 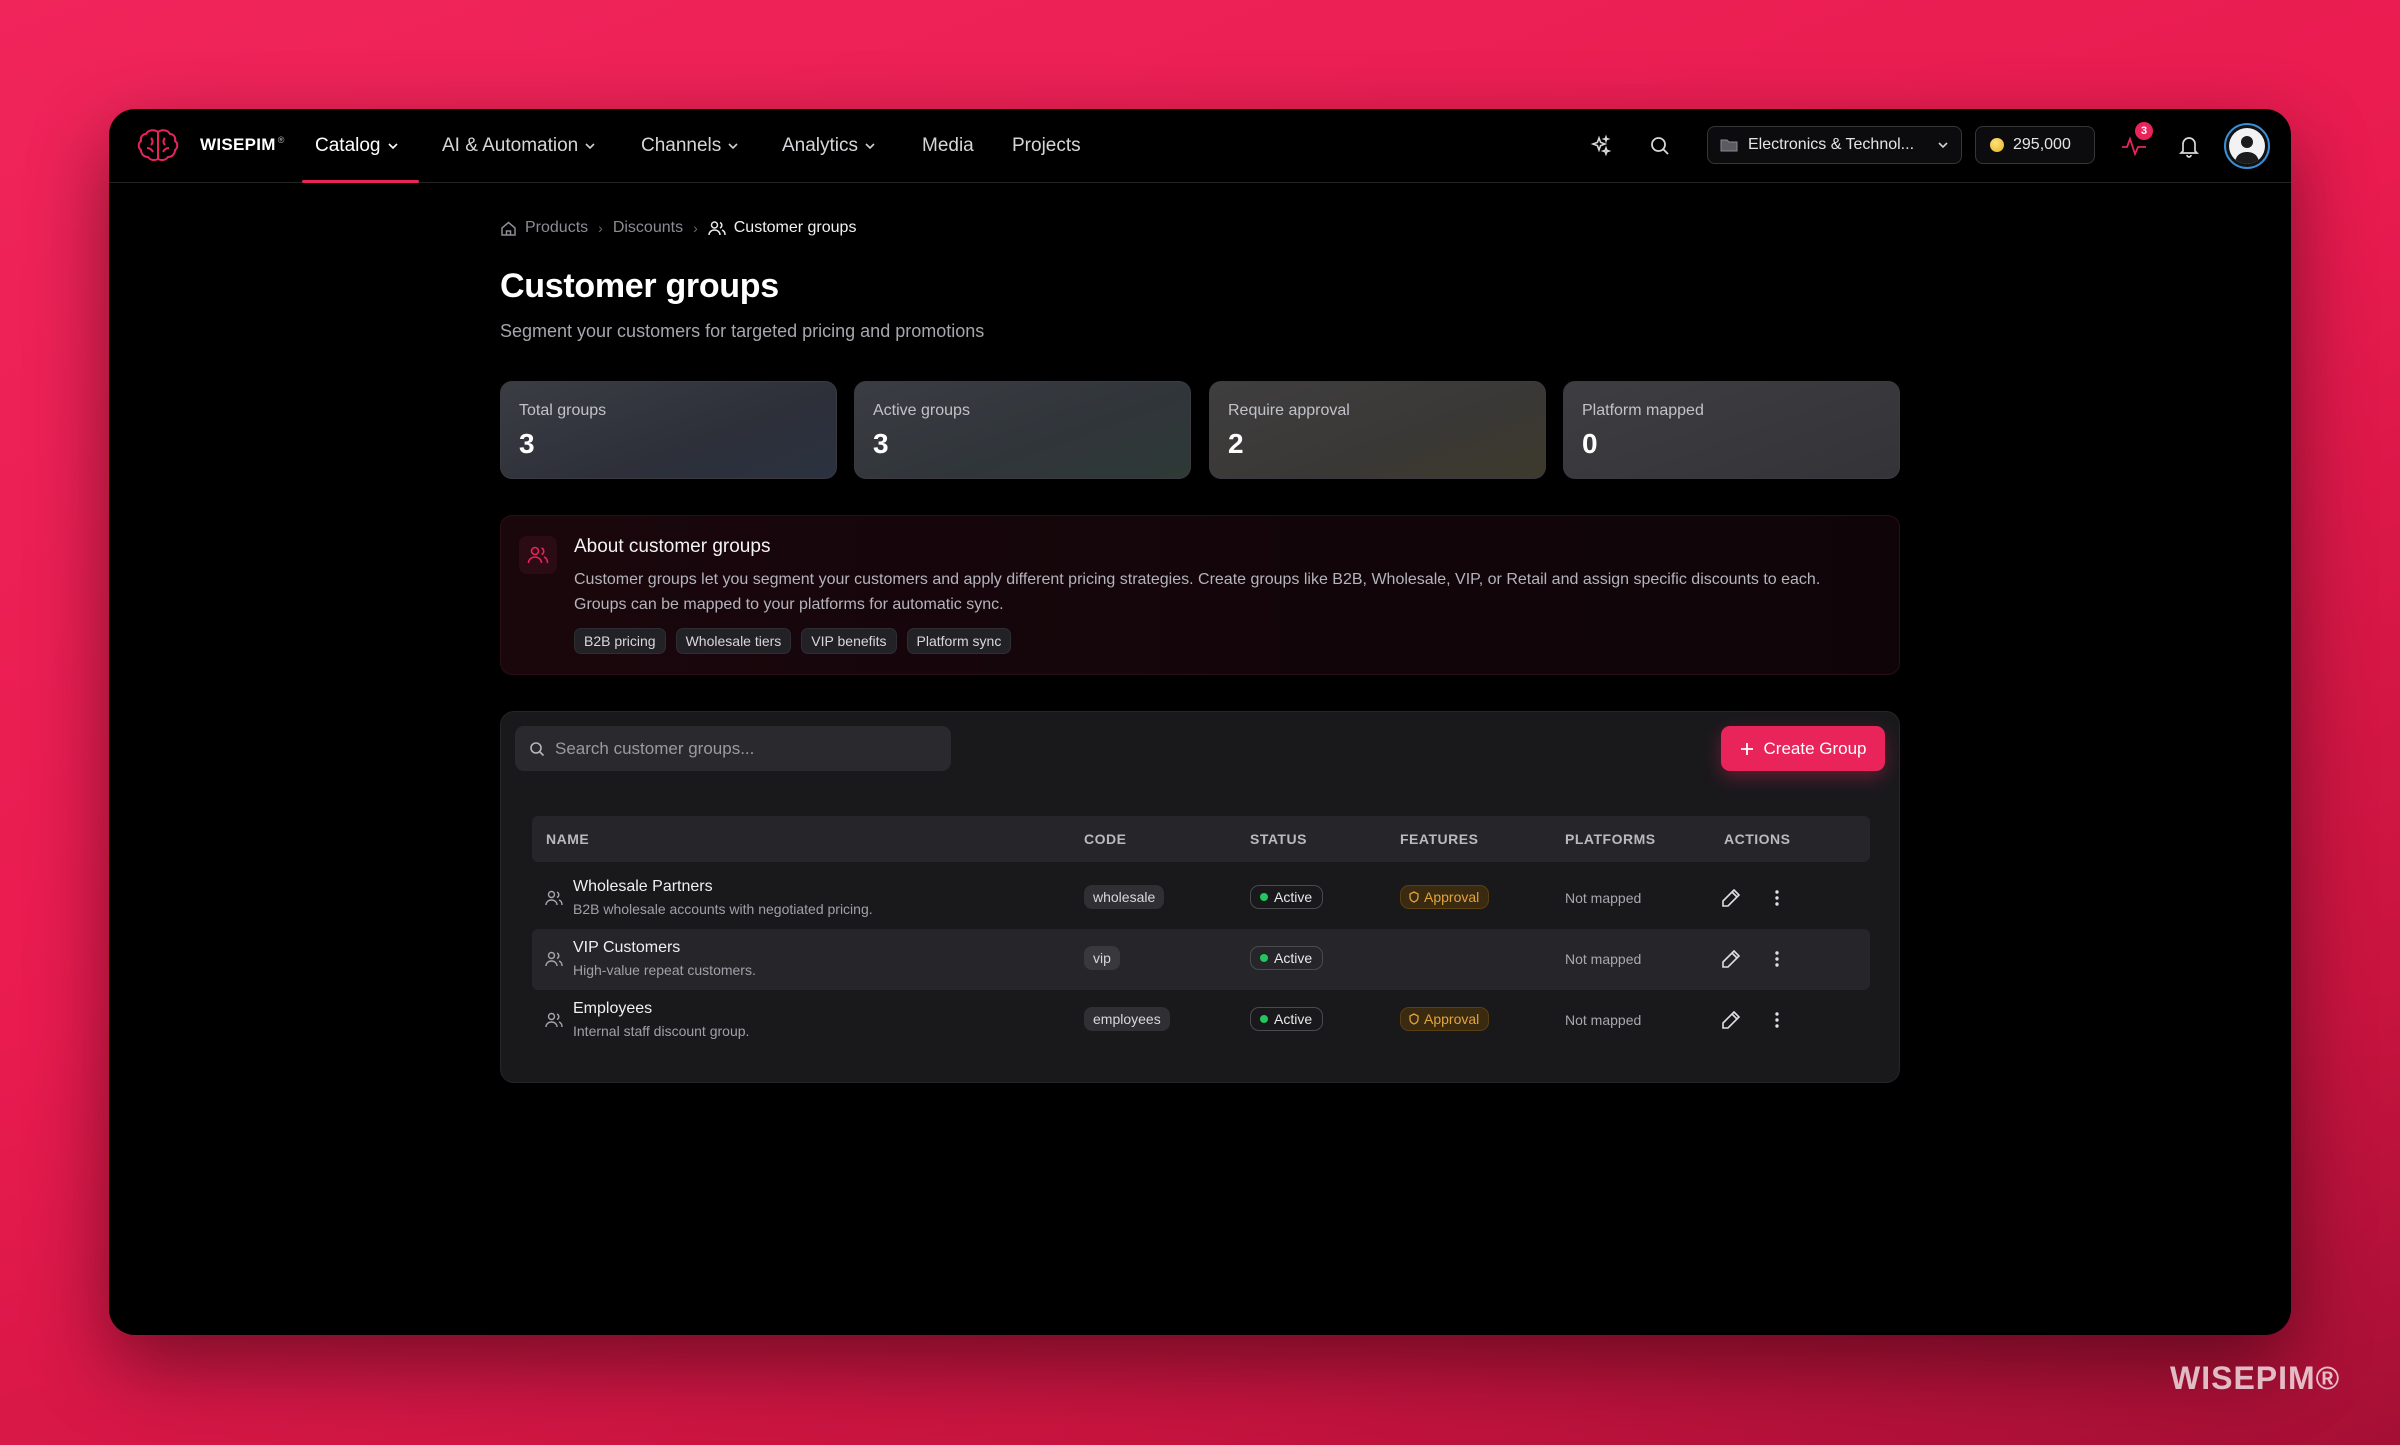 I want to click on group-code: vip, so click(x=1102, y=958).